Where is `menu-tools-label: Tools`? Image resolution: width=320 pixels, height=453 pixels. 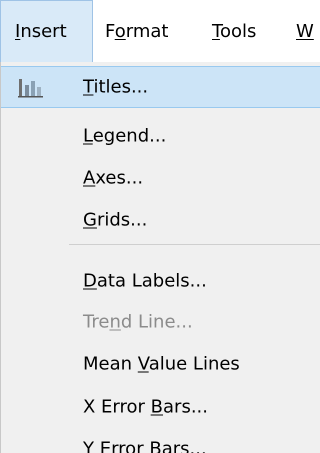 menu-tools-label: Tools is located at coordinates (234, 31).